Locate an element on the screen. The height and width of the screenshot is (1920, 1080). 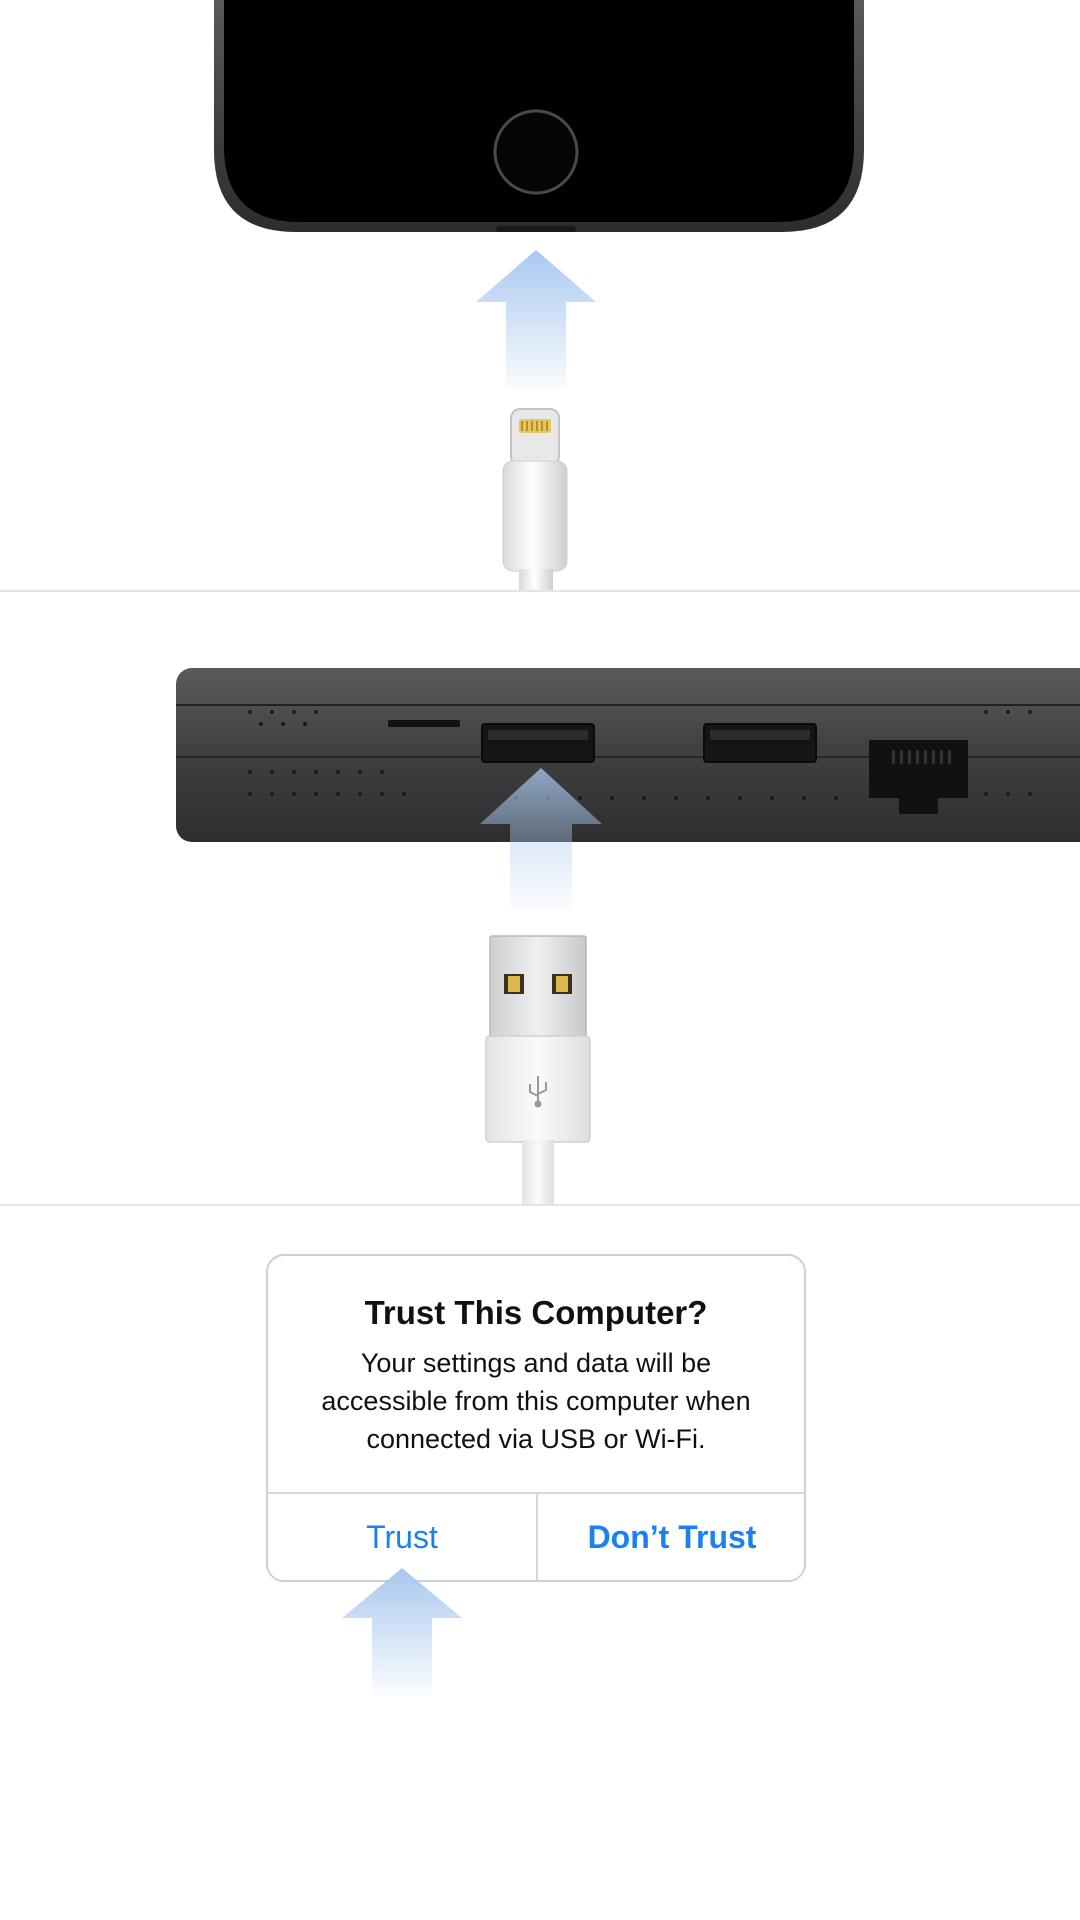
iphone-illustration is located at coordinates (539, 116).